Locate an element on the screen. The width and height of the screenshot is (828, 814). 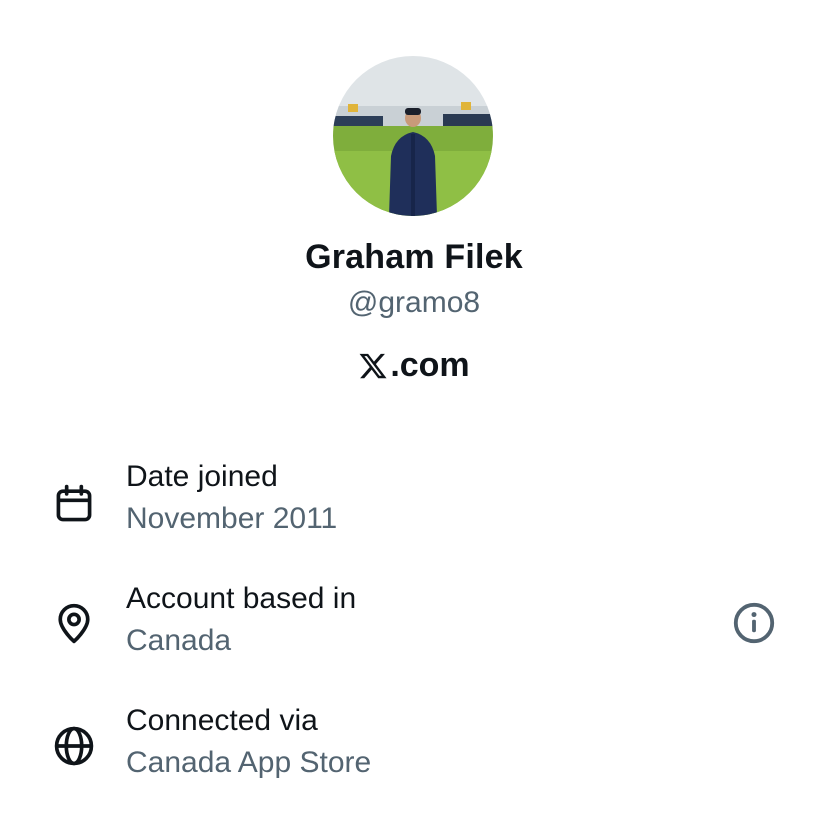
globe-icon is located at coordinates (74, 746).